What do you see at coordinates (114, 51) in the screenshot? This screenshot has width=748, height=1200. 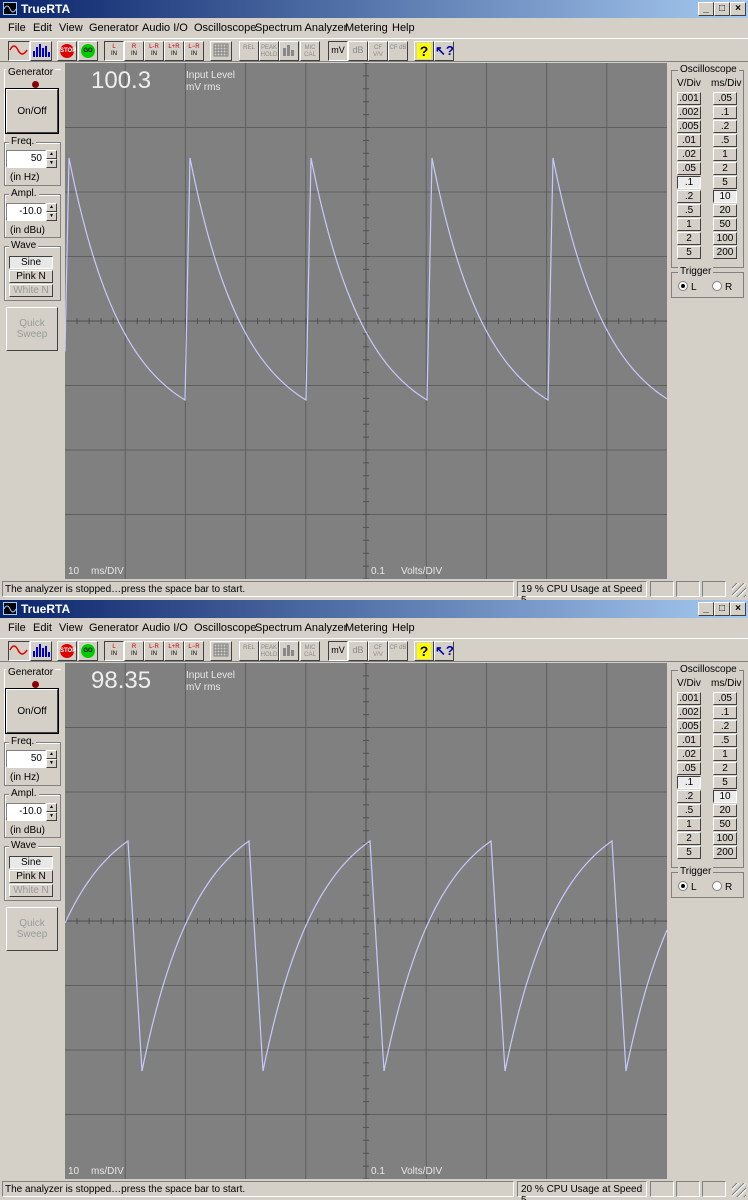 I see `left-input-button: L IN` at bounding box center [114, 51].